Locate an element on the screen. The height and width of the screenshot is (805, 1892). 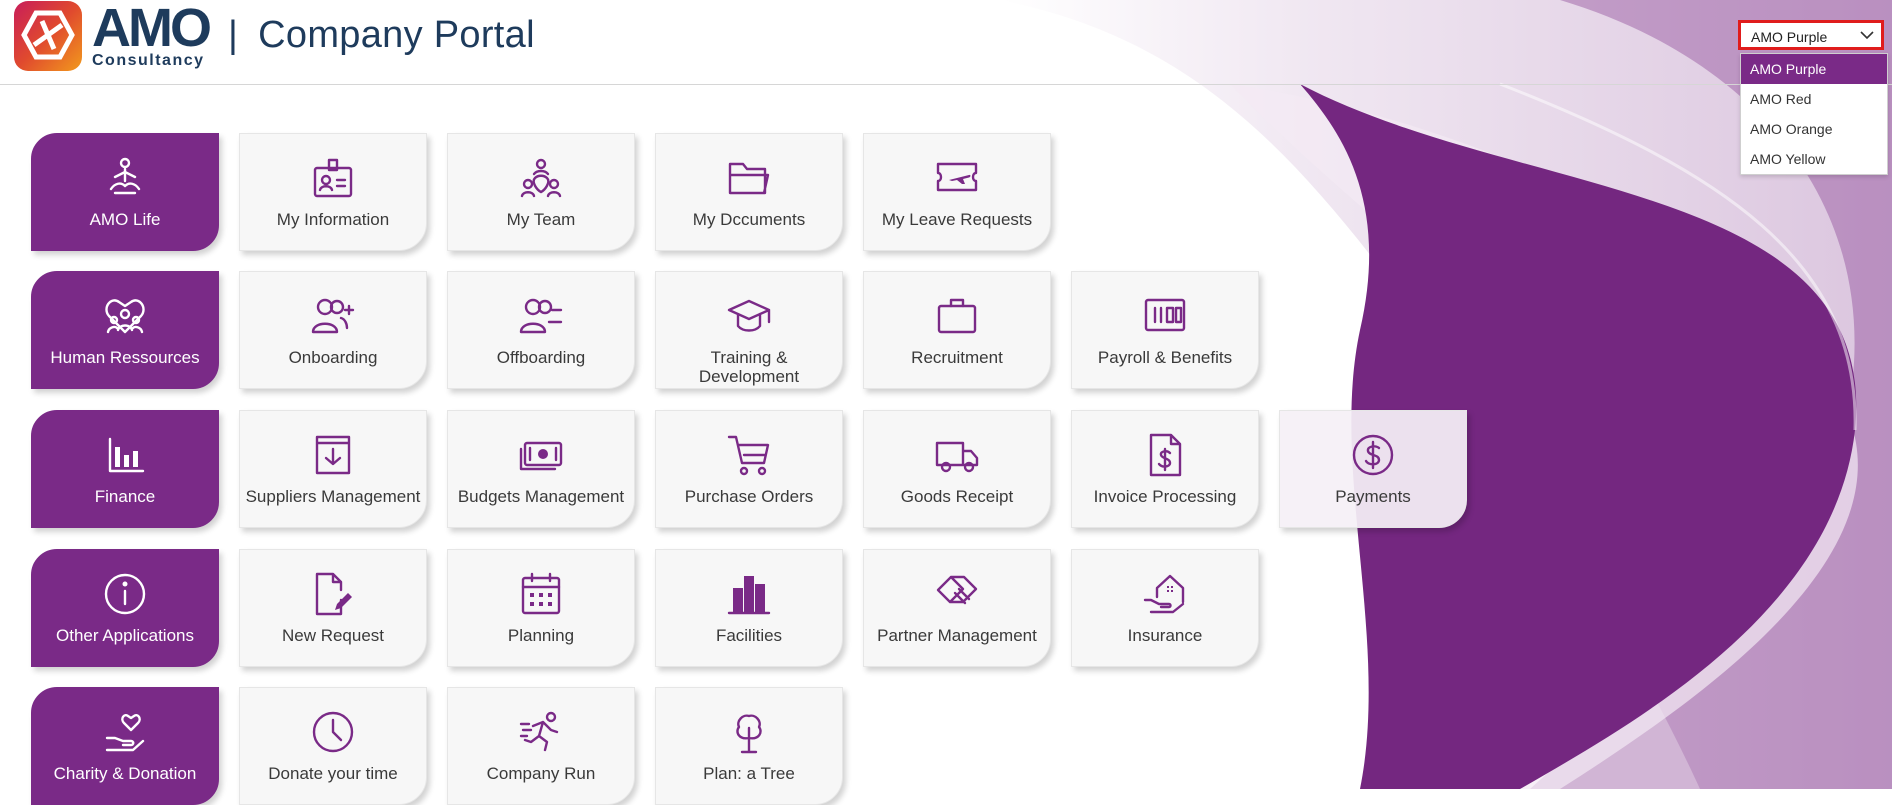
tile-label: My Team is located at coordinates (541, 219).